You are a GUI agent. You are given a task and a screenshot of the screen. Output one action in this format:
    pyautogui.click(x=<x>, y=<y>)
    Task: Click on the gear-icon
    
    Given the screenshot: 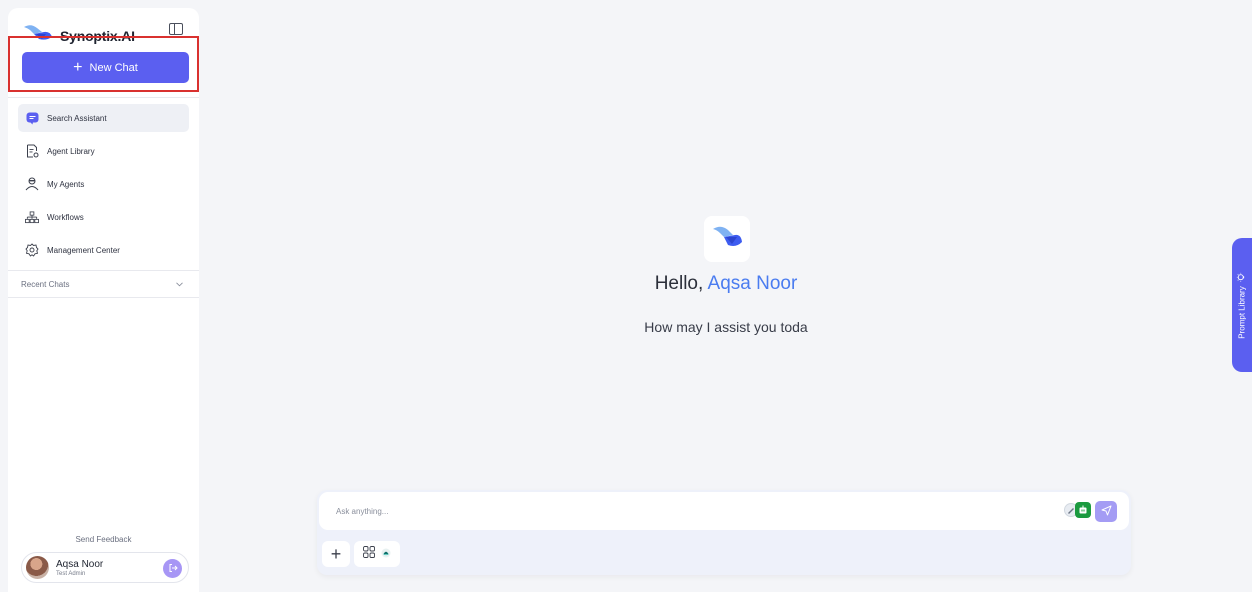 What is the action you would take?
    pyautogui.click(x=32, y=250)
    